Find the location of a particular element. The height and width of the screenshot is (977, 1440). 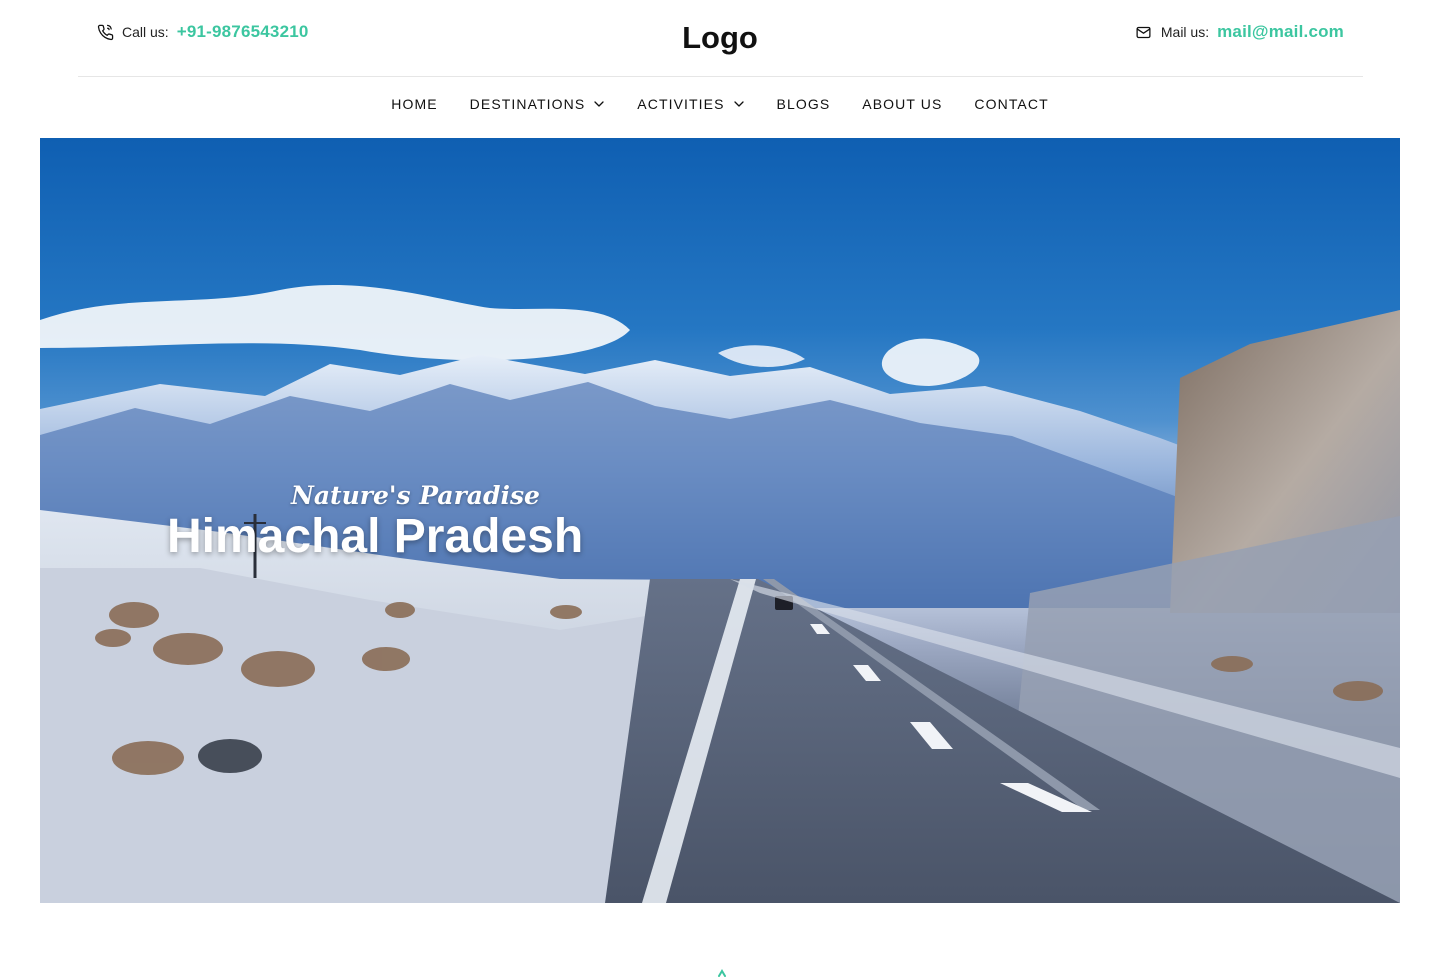

nav-label-home: HOME is located at coordinates (414, 104).